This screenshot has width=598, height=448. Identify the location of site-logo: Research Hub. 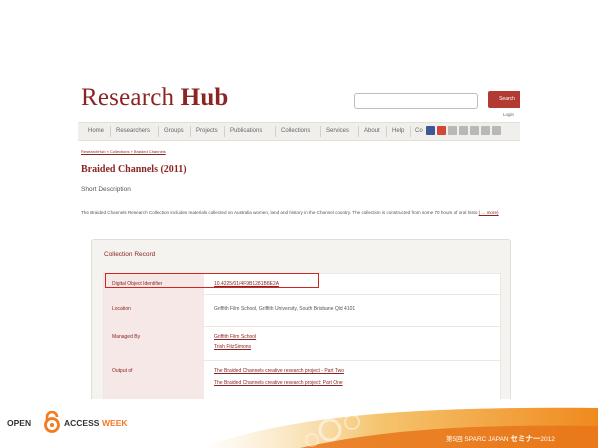
(155, 98).